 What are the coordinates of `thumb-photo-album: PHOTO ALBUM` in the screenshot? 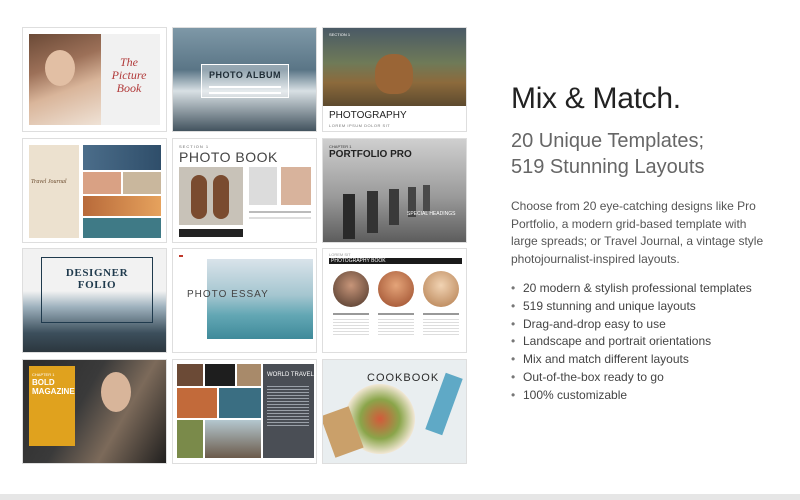 It's located at (244, 79).